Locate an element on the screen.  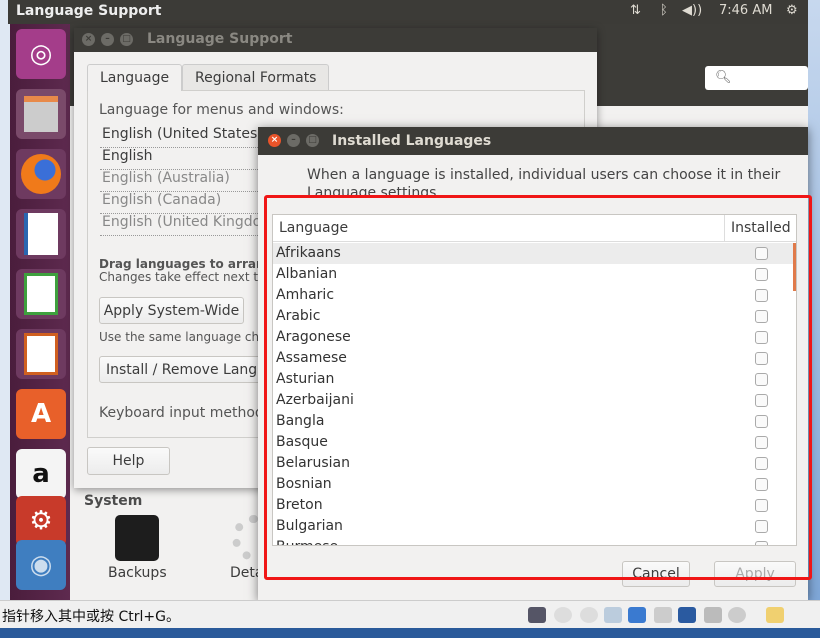
language-row: Burmese is located at coordinates (534, 541).